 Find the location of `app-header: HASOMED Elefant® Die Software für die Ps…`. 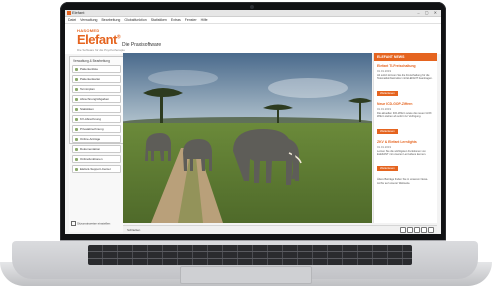

app-header: HASOMED Elefant® Die Software für die Ps… is located at coordinates (253, 39).